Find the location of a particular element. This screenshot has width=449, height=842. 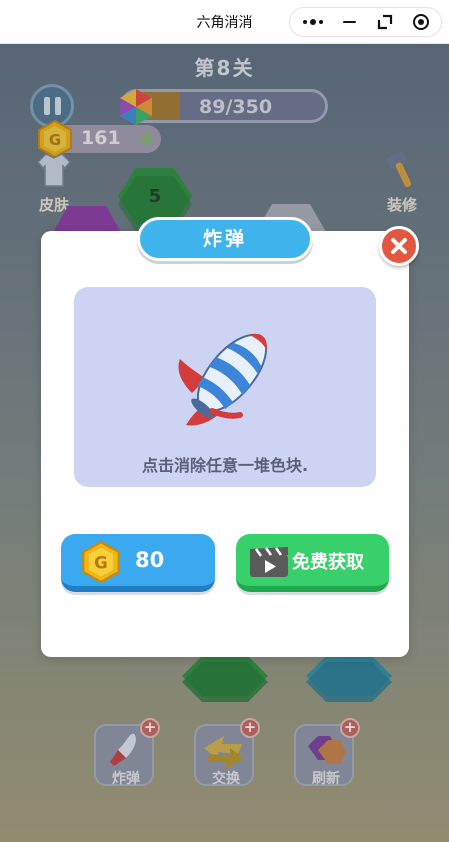

item-description: 点击消除任意一堆色块. is located at coordinates (225, 465).